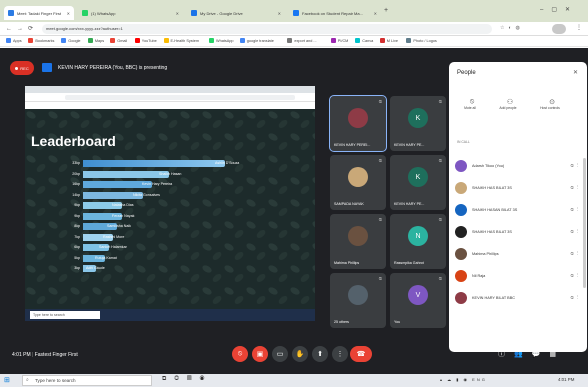  I want to click on add-person-icon: ⚇, so click(510, 102).